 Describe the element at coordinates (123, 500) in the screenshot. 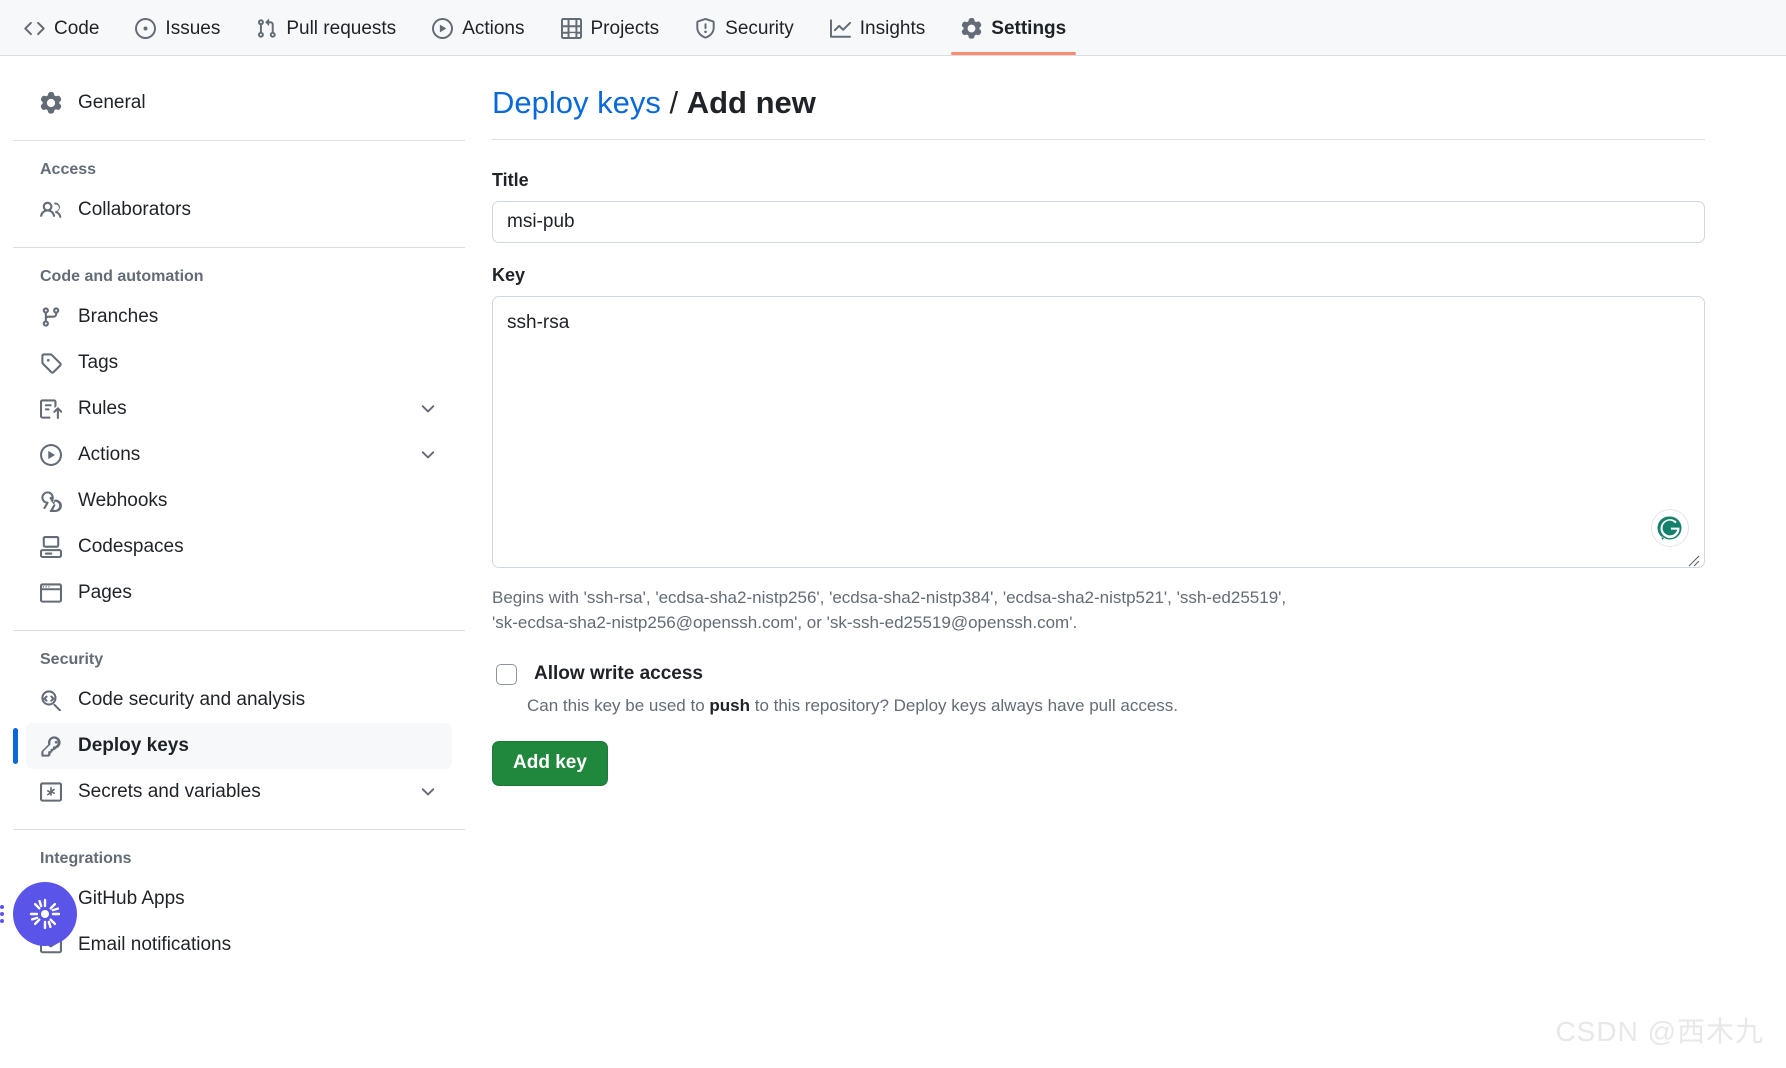

I see `sidebar-item-webhooks-label: Webhooks` at that location.